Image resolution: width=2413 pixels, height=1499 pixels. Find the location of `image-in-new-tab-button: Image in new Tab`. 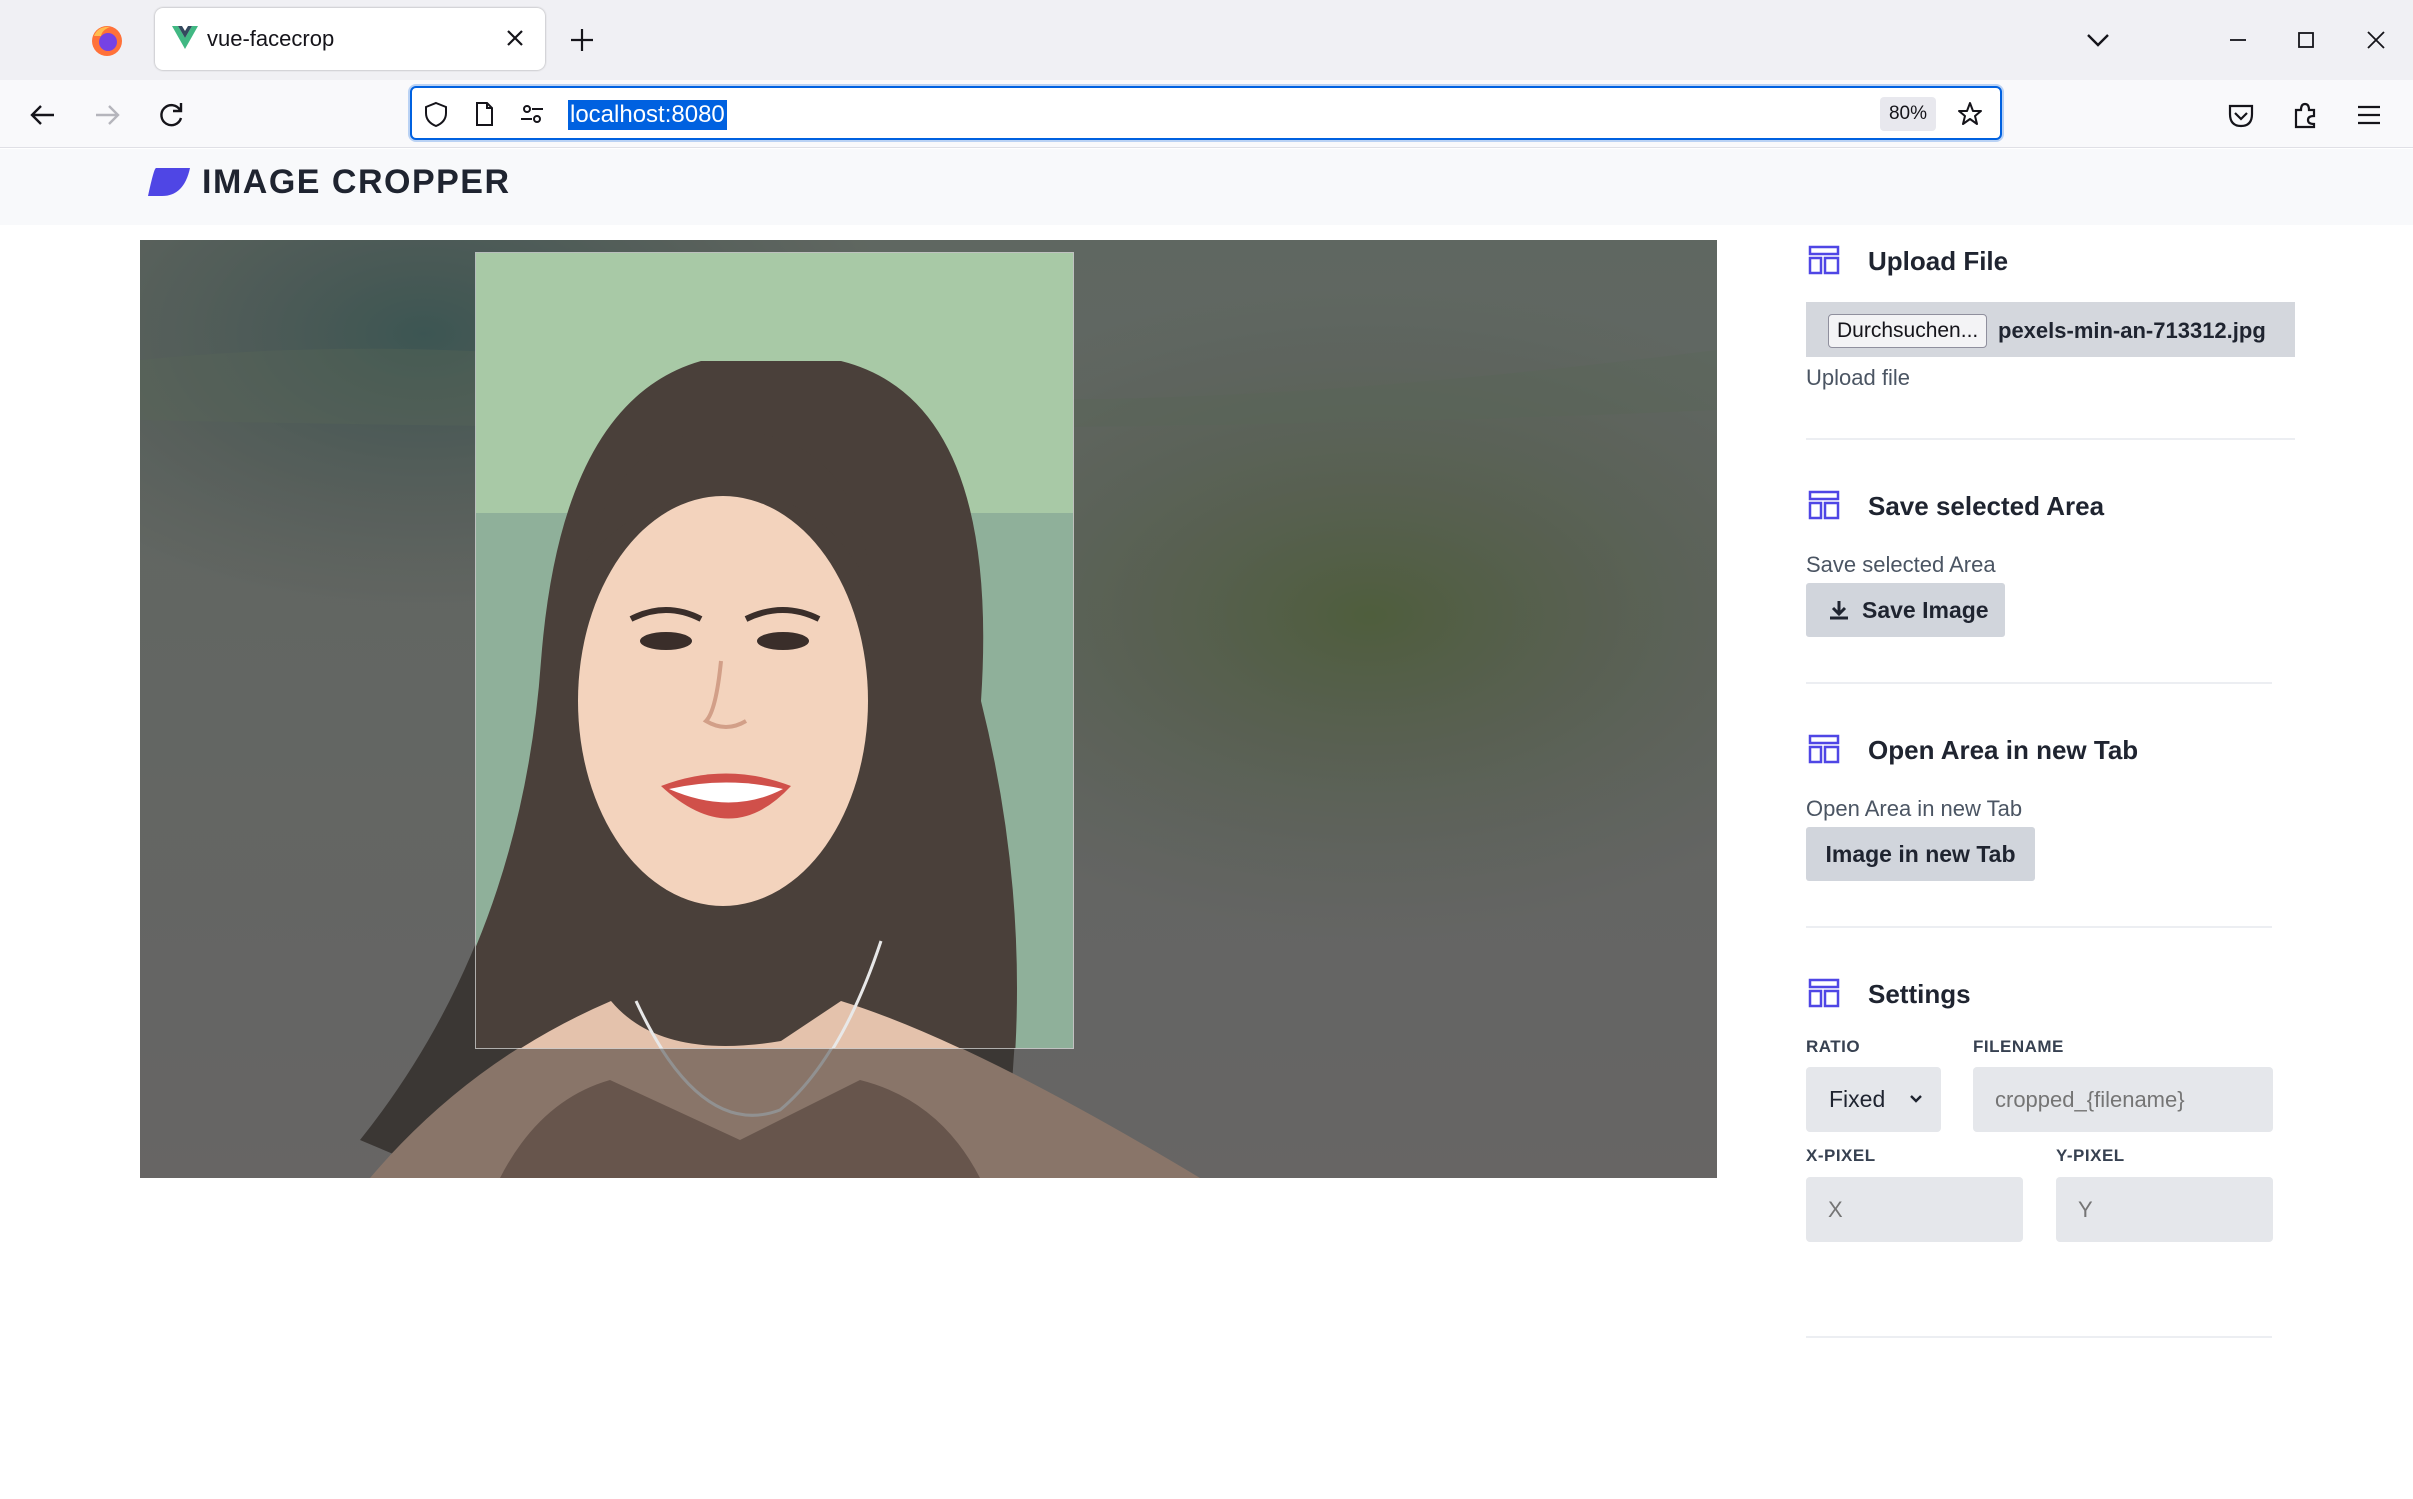

image-in-new-tab-button: Image in new Tab is located at coordinates (1920, 854).